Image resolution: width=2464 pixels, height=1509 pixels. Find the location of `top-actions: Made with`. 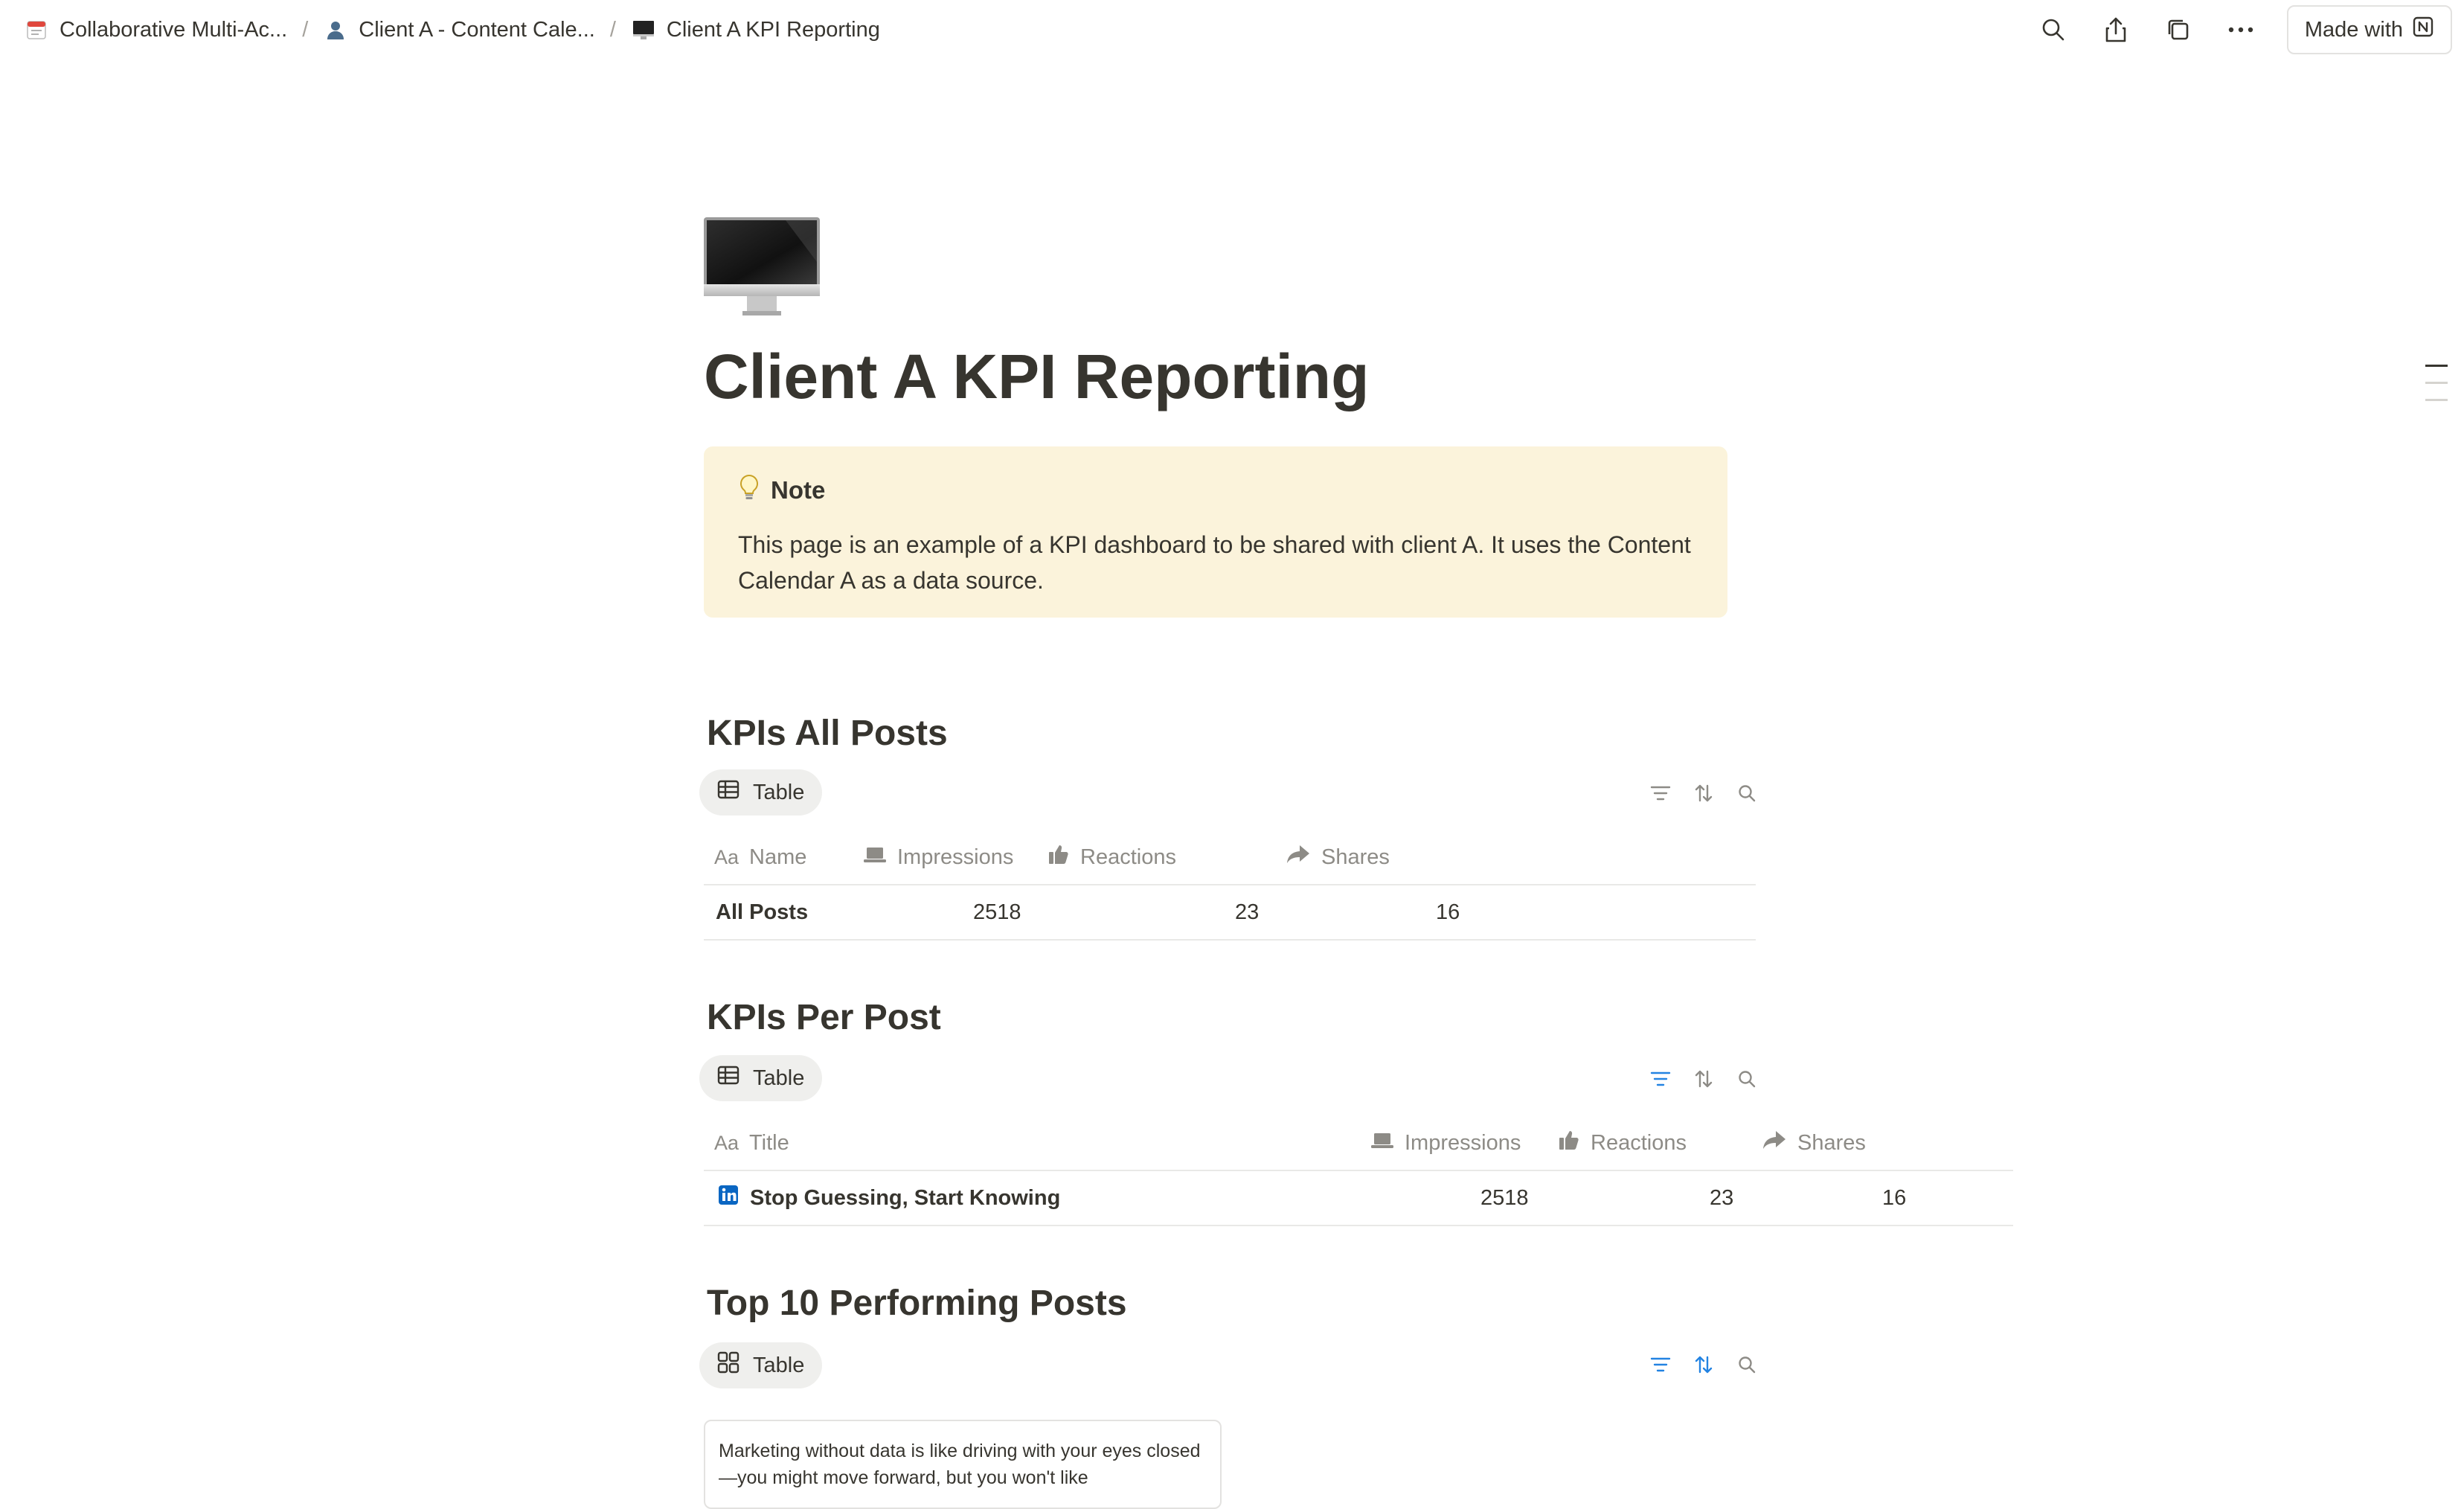

top-actions: Made with is located at coordinates (2244, 29).